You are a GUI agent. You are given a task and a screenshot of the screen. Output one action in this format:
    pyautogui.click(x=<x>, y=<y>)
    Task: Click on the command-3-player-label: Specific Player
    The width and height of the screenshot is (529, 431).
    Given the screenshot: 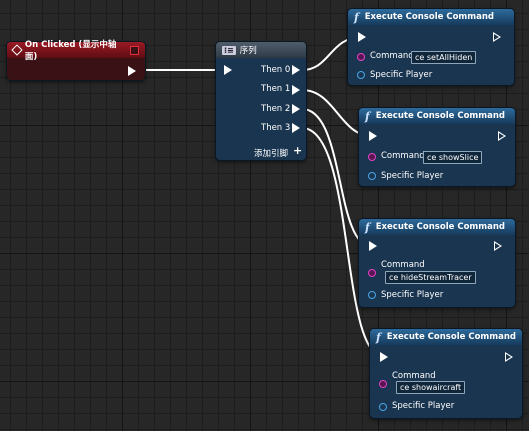 What is the action you would take?
    pyautogui.click(x=412, y=295)
    